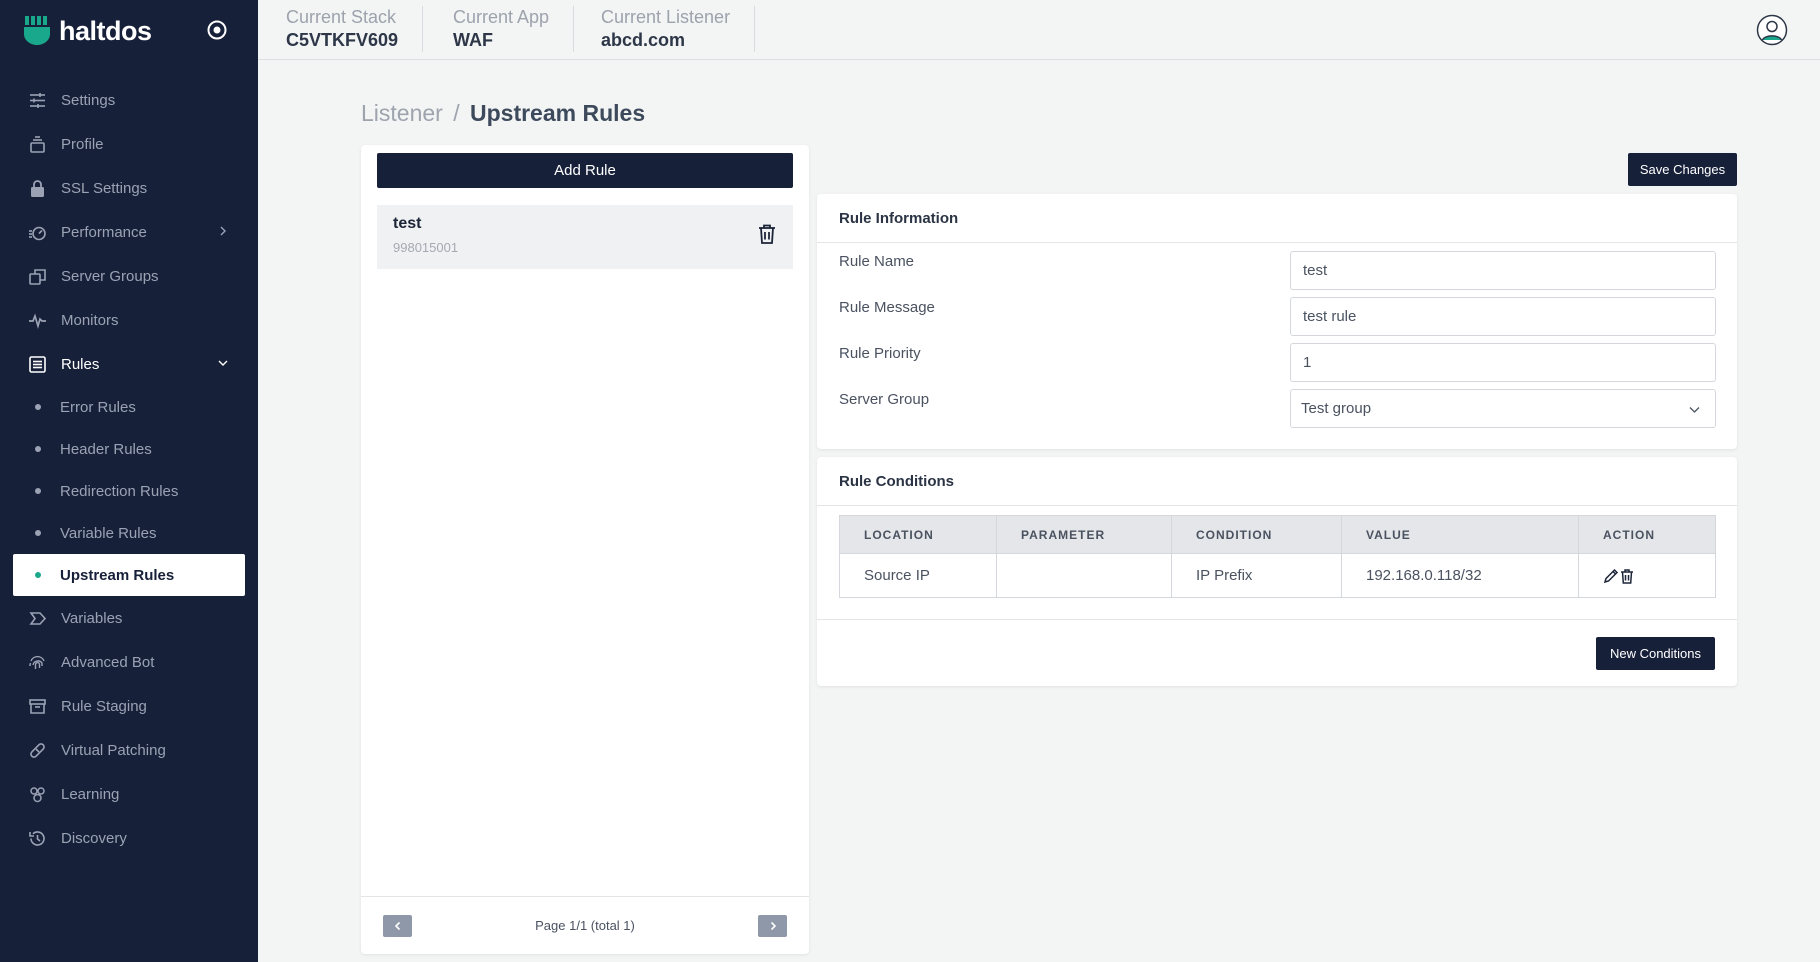  What do you see at coordinates (1256, 534) in the screenshot?
I see `column-header: CONDITION` at bounding box center [1256, 534].